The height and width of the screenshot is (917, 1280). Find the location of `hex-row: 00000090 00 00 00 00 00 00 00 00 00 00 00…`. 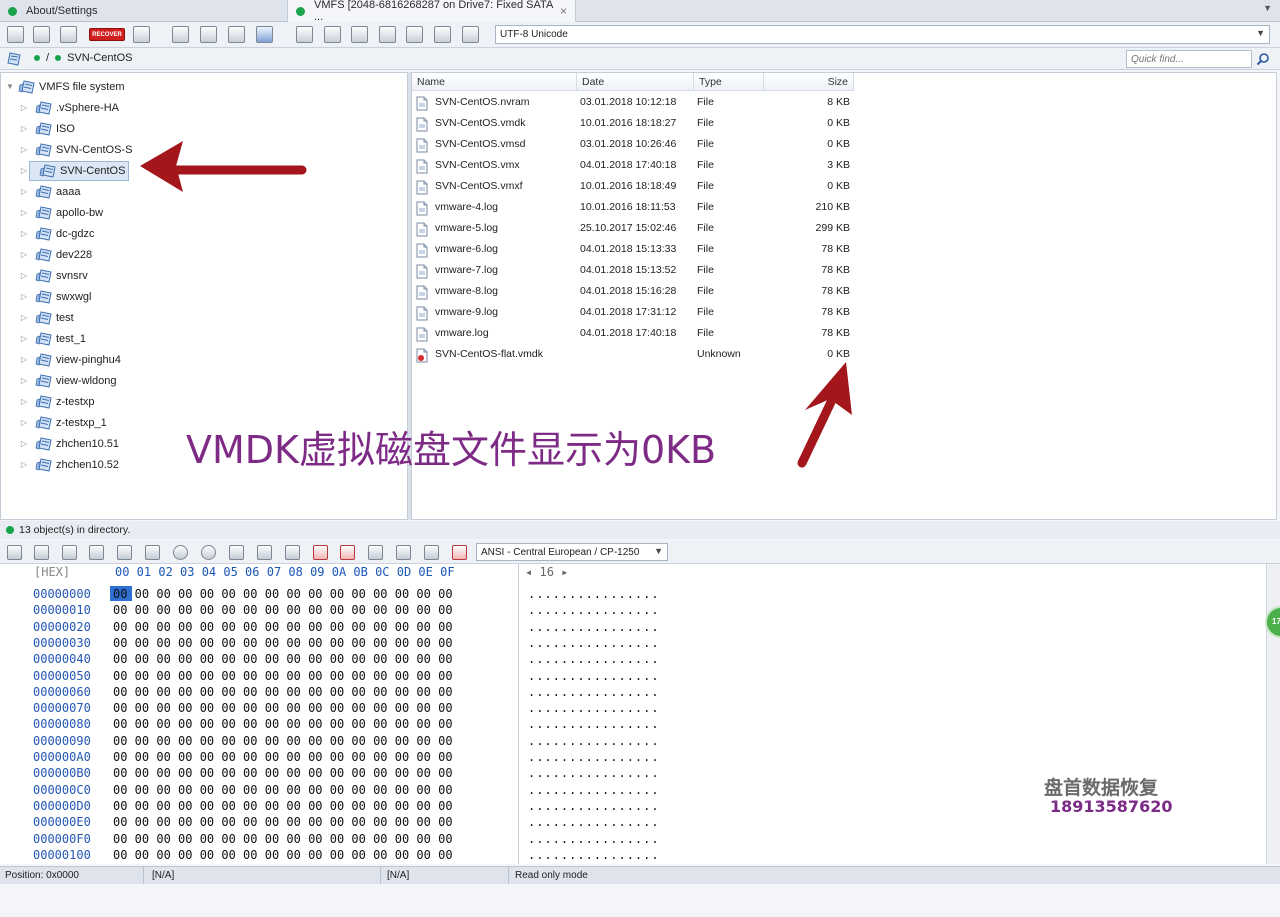

hex-row: 00000090 00 00 00 00 00 00 00 00 00 00 00… is located at coordinates (350, 742).